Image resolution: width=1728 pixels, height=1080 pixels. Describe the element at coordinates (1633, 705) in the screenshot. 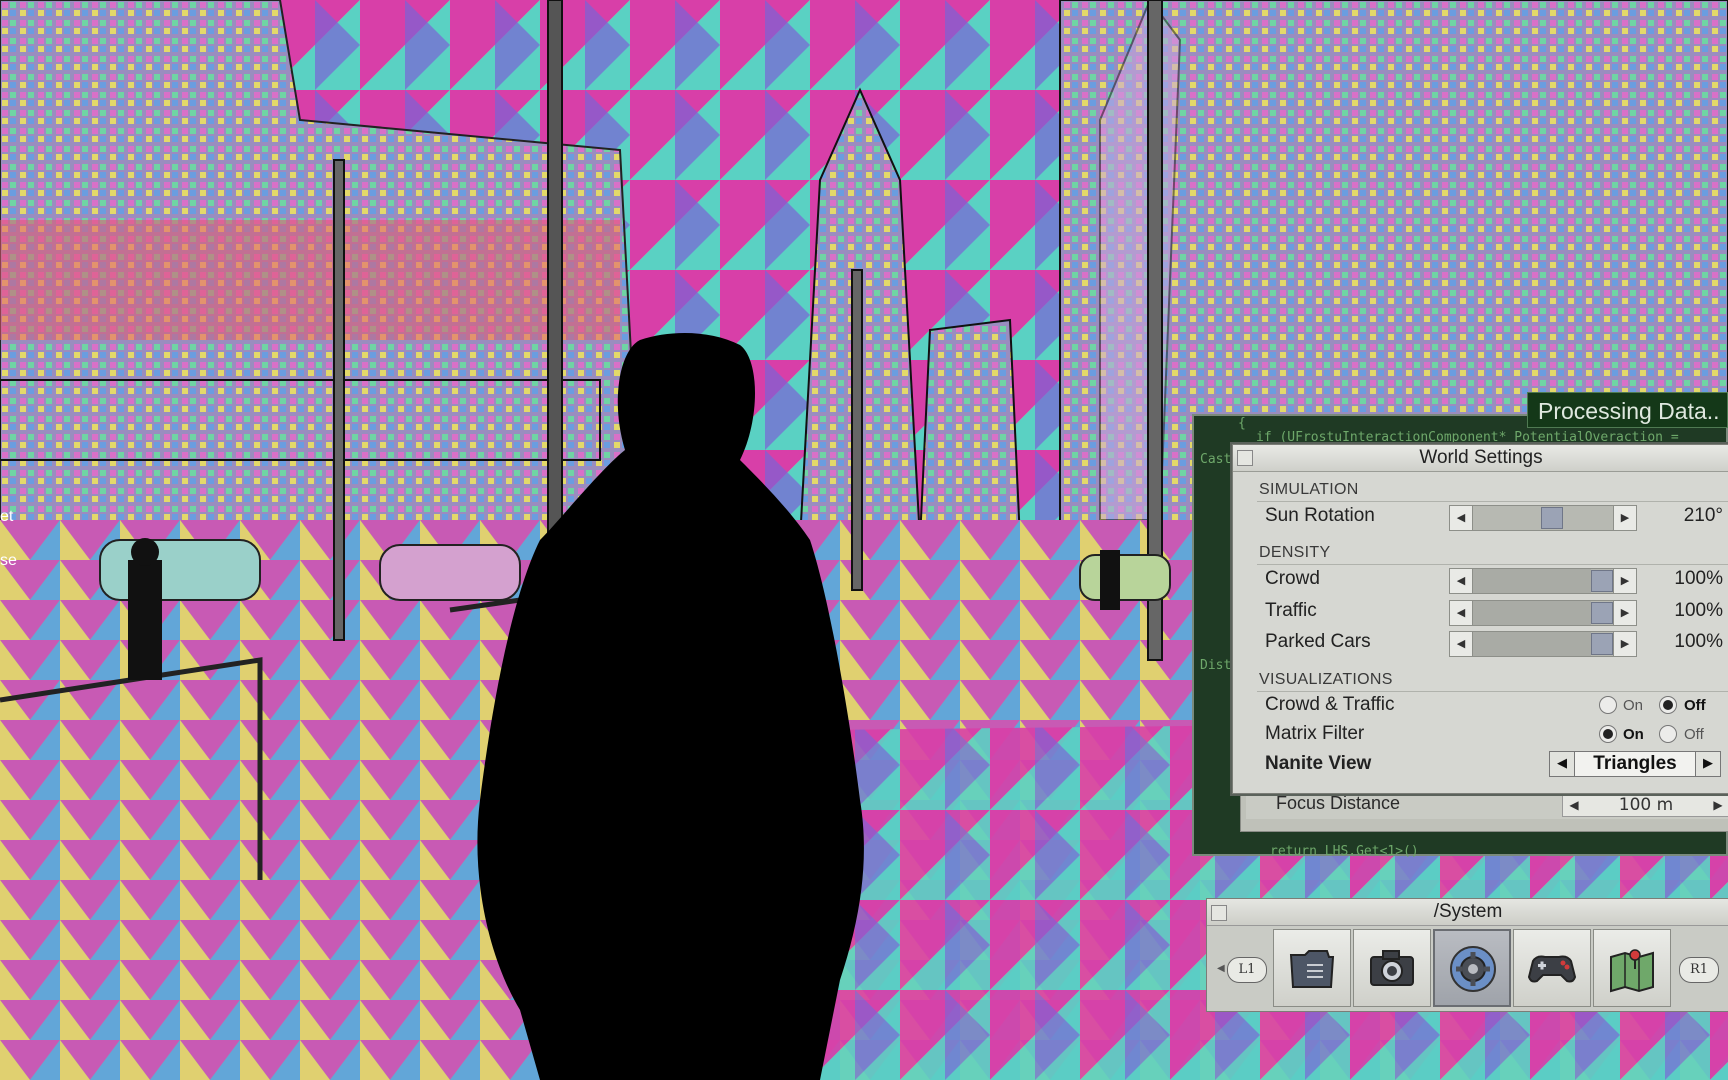

I see `crowd-traffic-on-label: On` at that location.